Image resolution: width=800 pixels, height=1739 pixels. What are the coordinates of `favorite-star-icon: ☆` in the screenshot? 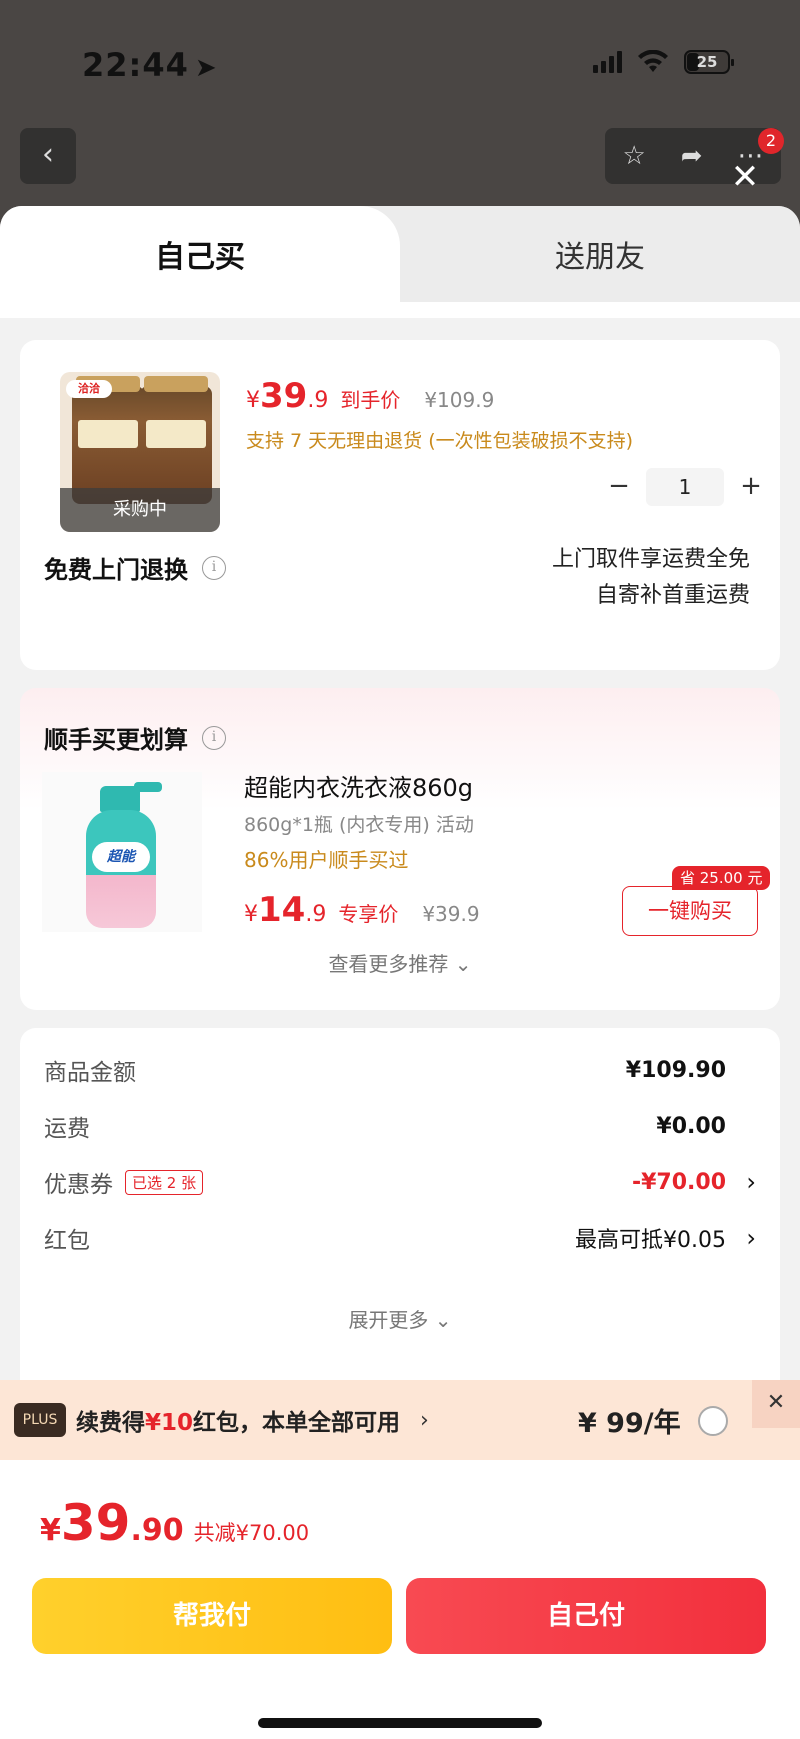 It's located at (633, 156).